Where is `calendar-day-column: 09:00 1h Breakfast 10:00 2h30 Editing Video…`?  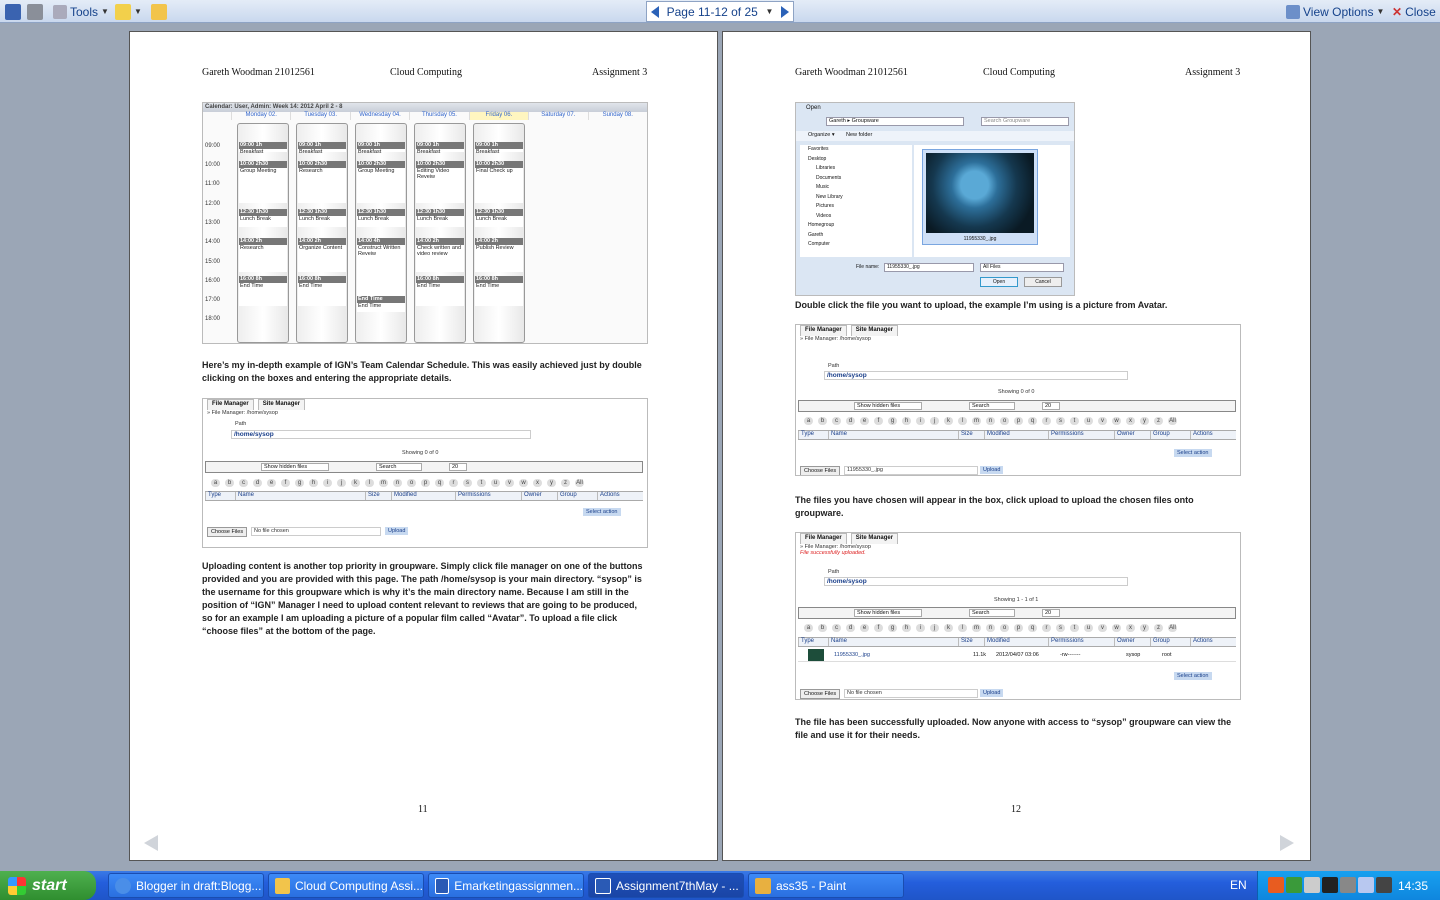 calendar-day-column: 09:00 1h Breakfast 10:00 2h30 Editing Video… is located at coordinates (440, 233).